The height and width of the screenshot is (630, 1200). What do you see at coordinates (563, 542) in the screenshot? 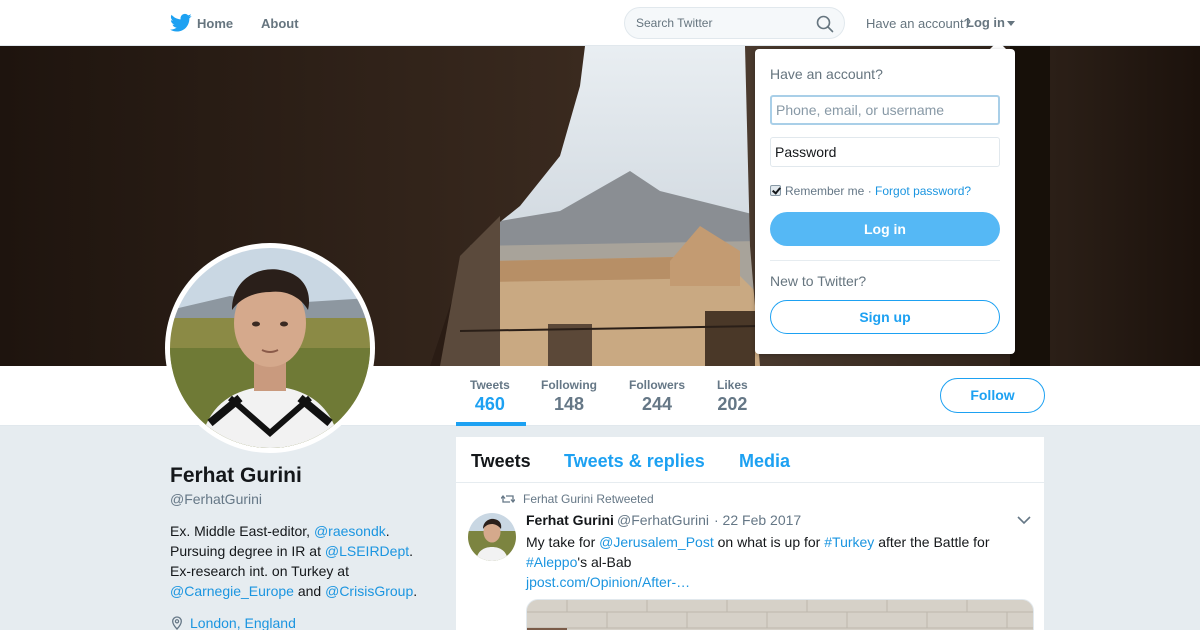
I see `tweet-text-segment: My take for` at bounding box center [563, 542].